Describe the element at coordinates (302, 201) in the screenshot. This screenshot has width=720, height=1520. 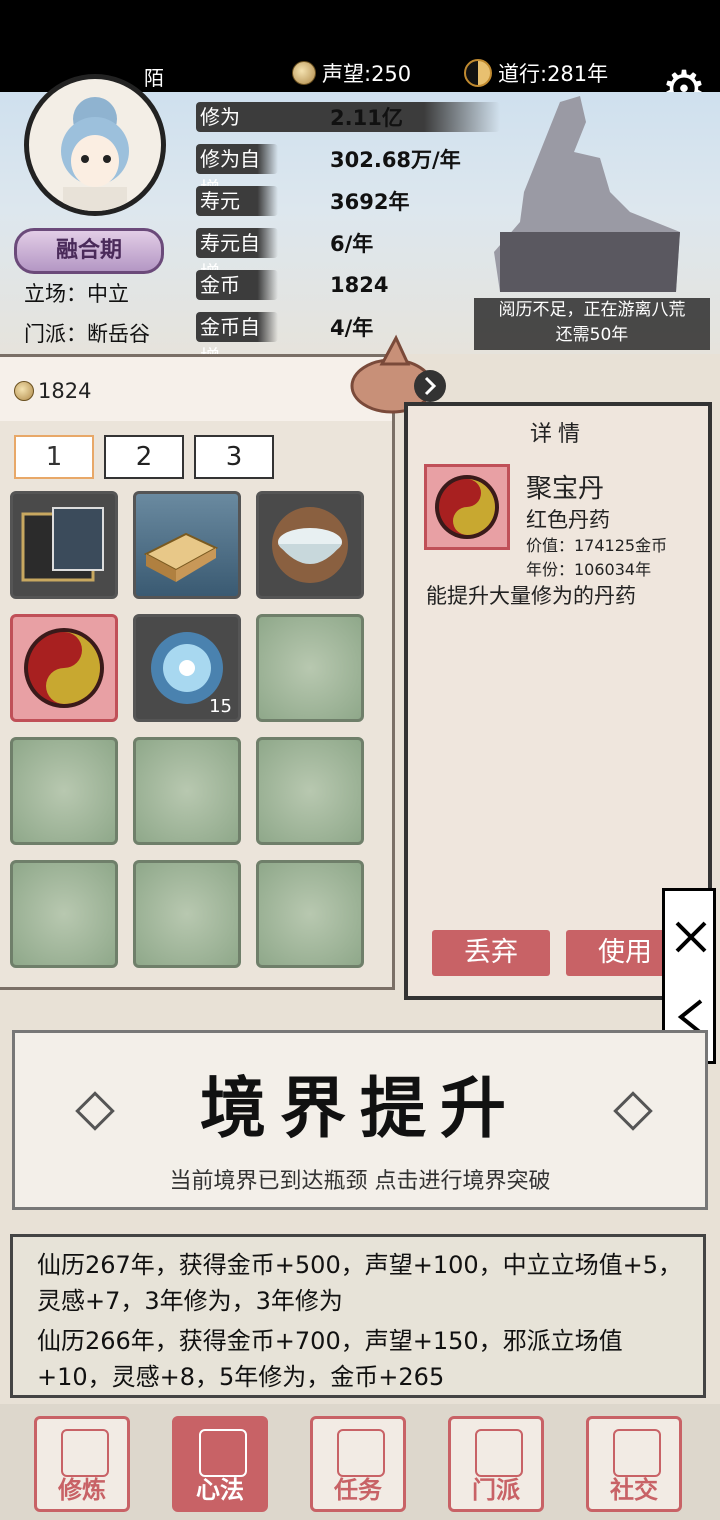
I see `stat-row-lifespan: 寿元 3692年` at that location.